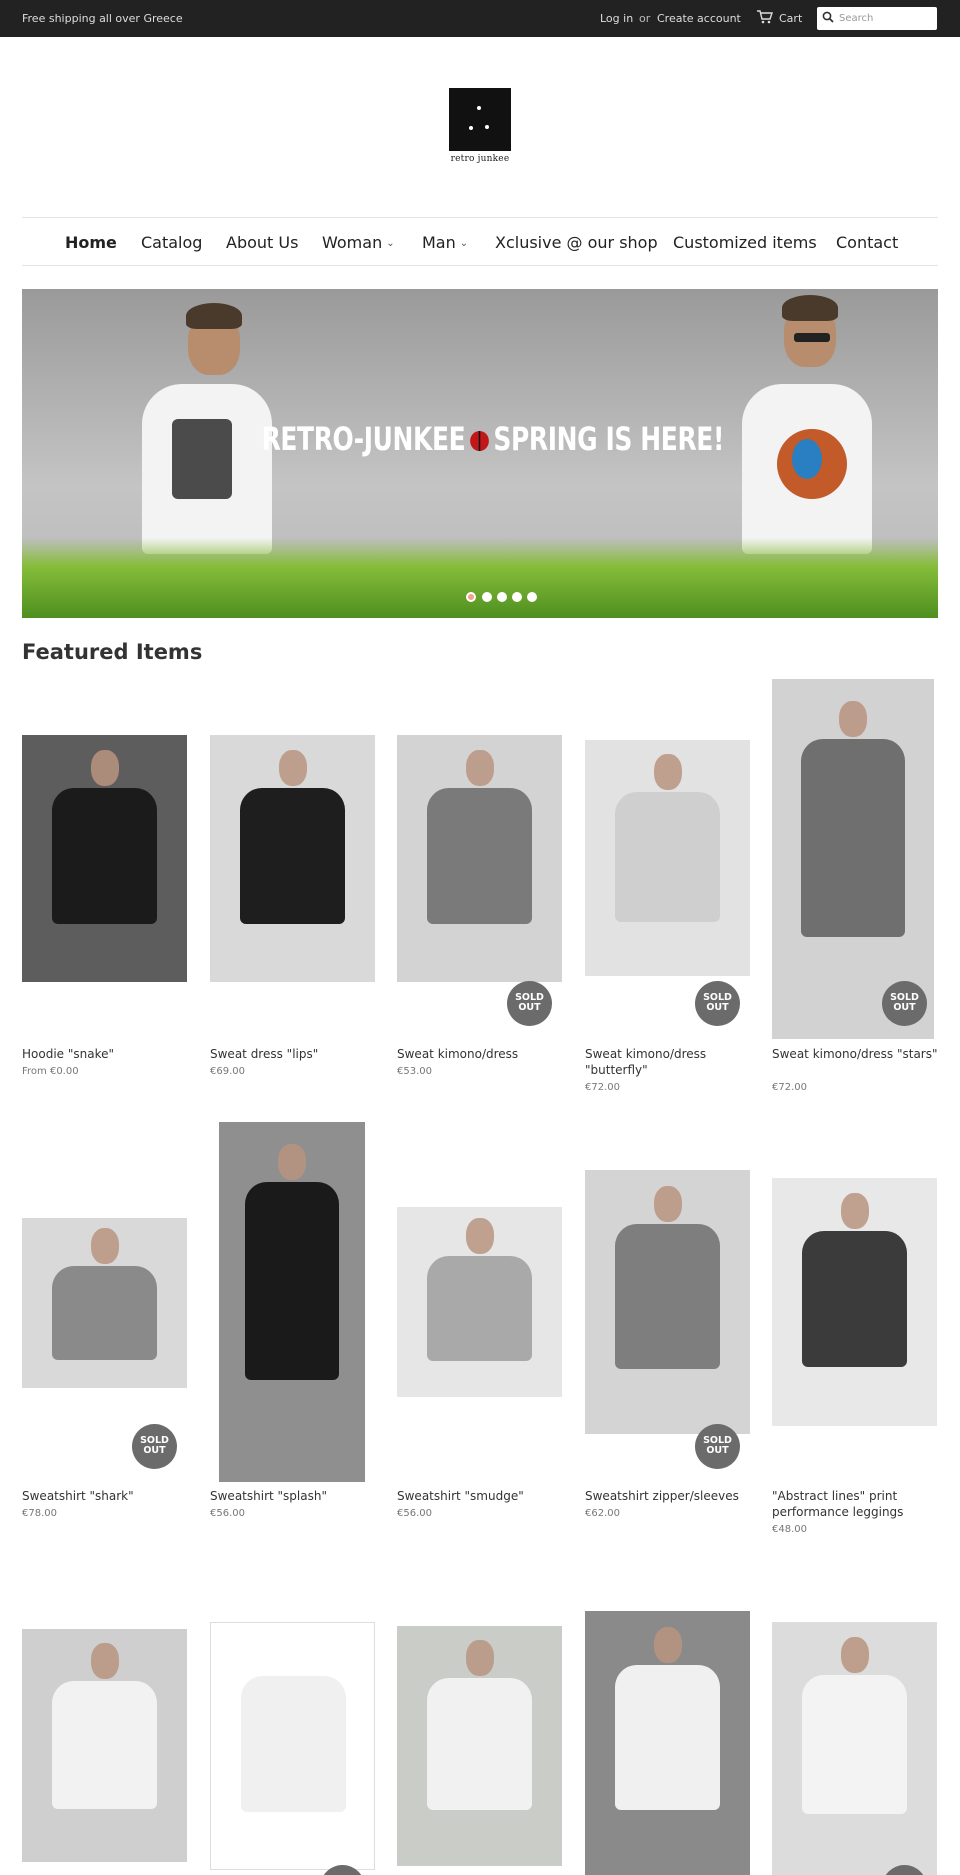 The width and height of the screenshot is (960, 1875). Describe the element at coordinates (493, 439) in the screenshot. I see `hero-headline: RETRO-JUNKEE SPRING IS HERE!` at that location.